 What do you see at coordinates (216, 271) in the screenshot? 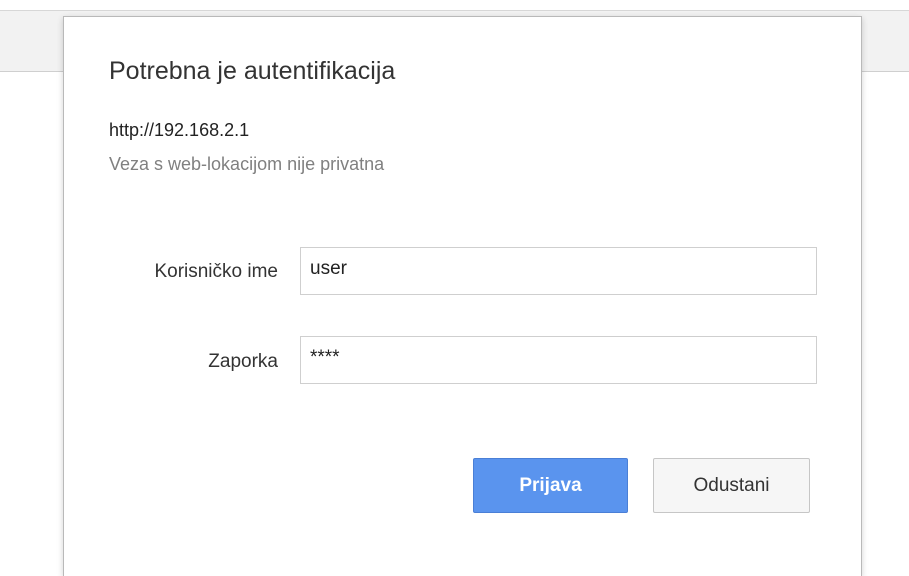
I see `username-label: Korisničko ime` at bounding box center [216, 271].